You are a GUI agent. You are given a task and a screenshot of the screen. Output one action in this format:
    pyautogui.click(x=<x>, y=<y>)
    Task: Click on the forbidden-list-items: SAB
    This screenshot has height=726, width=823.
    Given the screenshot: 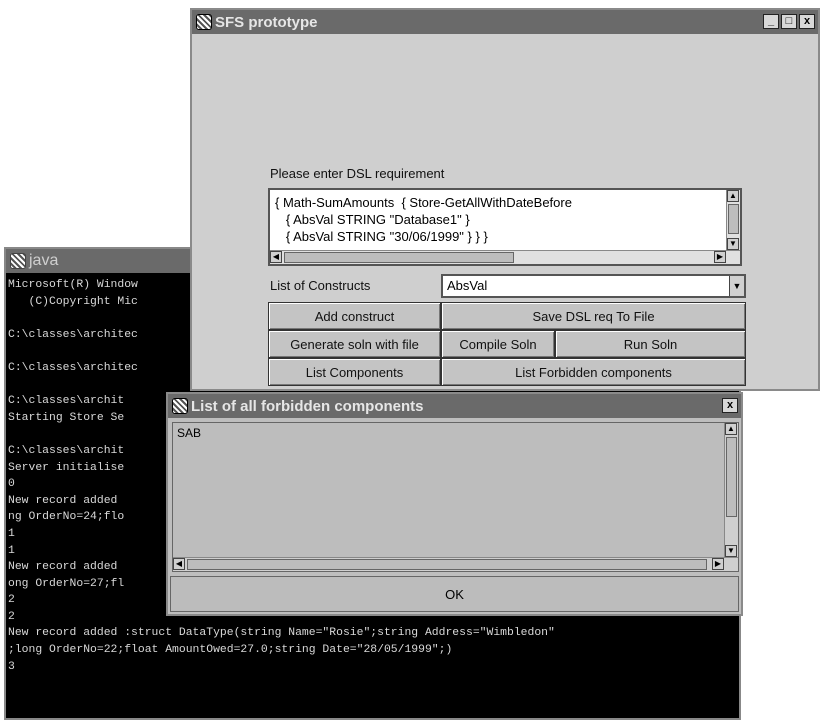 What is the action you would take?
    pyautogui.click(x=189, y=433)
    